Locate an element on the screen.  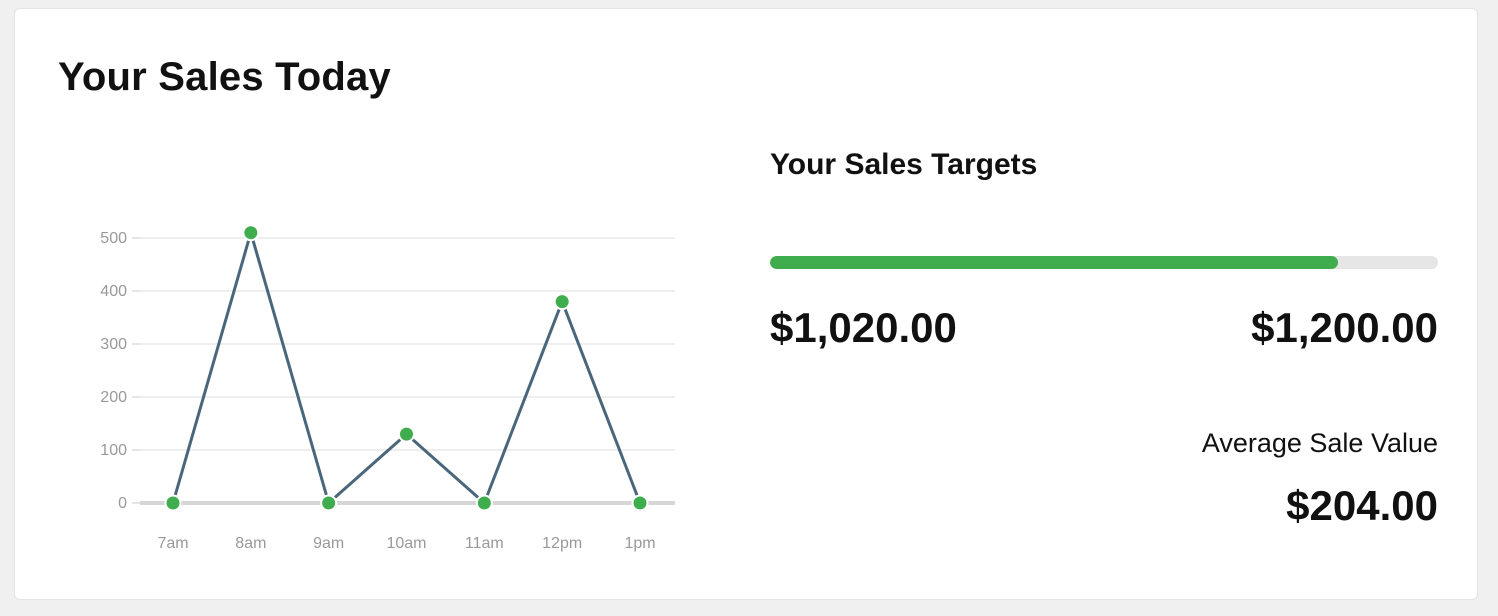
y-tick-label-200: 200 is located at coordinates (113, 397).